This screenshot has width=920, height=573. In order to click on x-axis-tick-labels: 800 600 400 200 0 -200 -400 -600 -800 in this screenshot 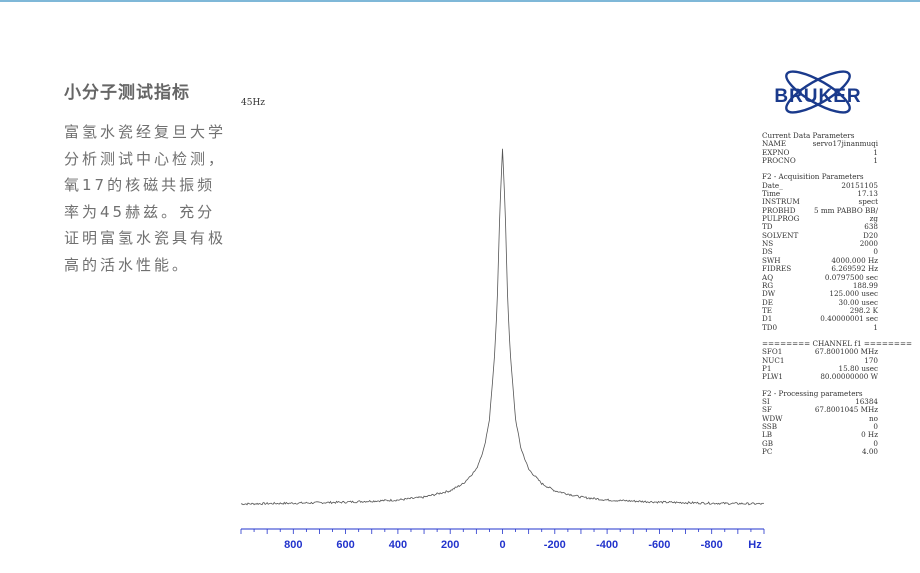, I will do `click(503, 545)`.